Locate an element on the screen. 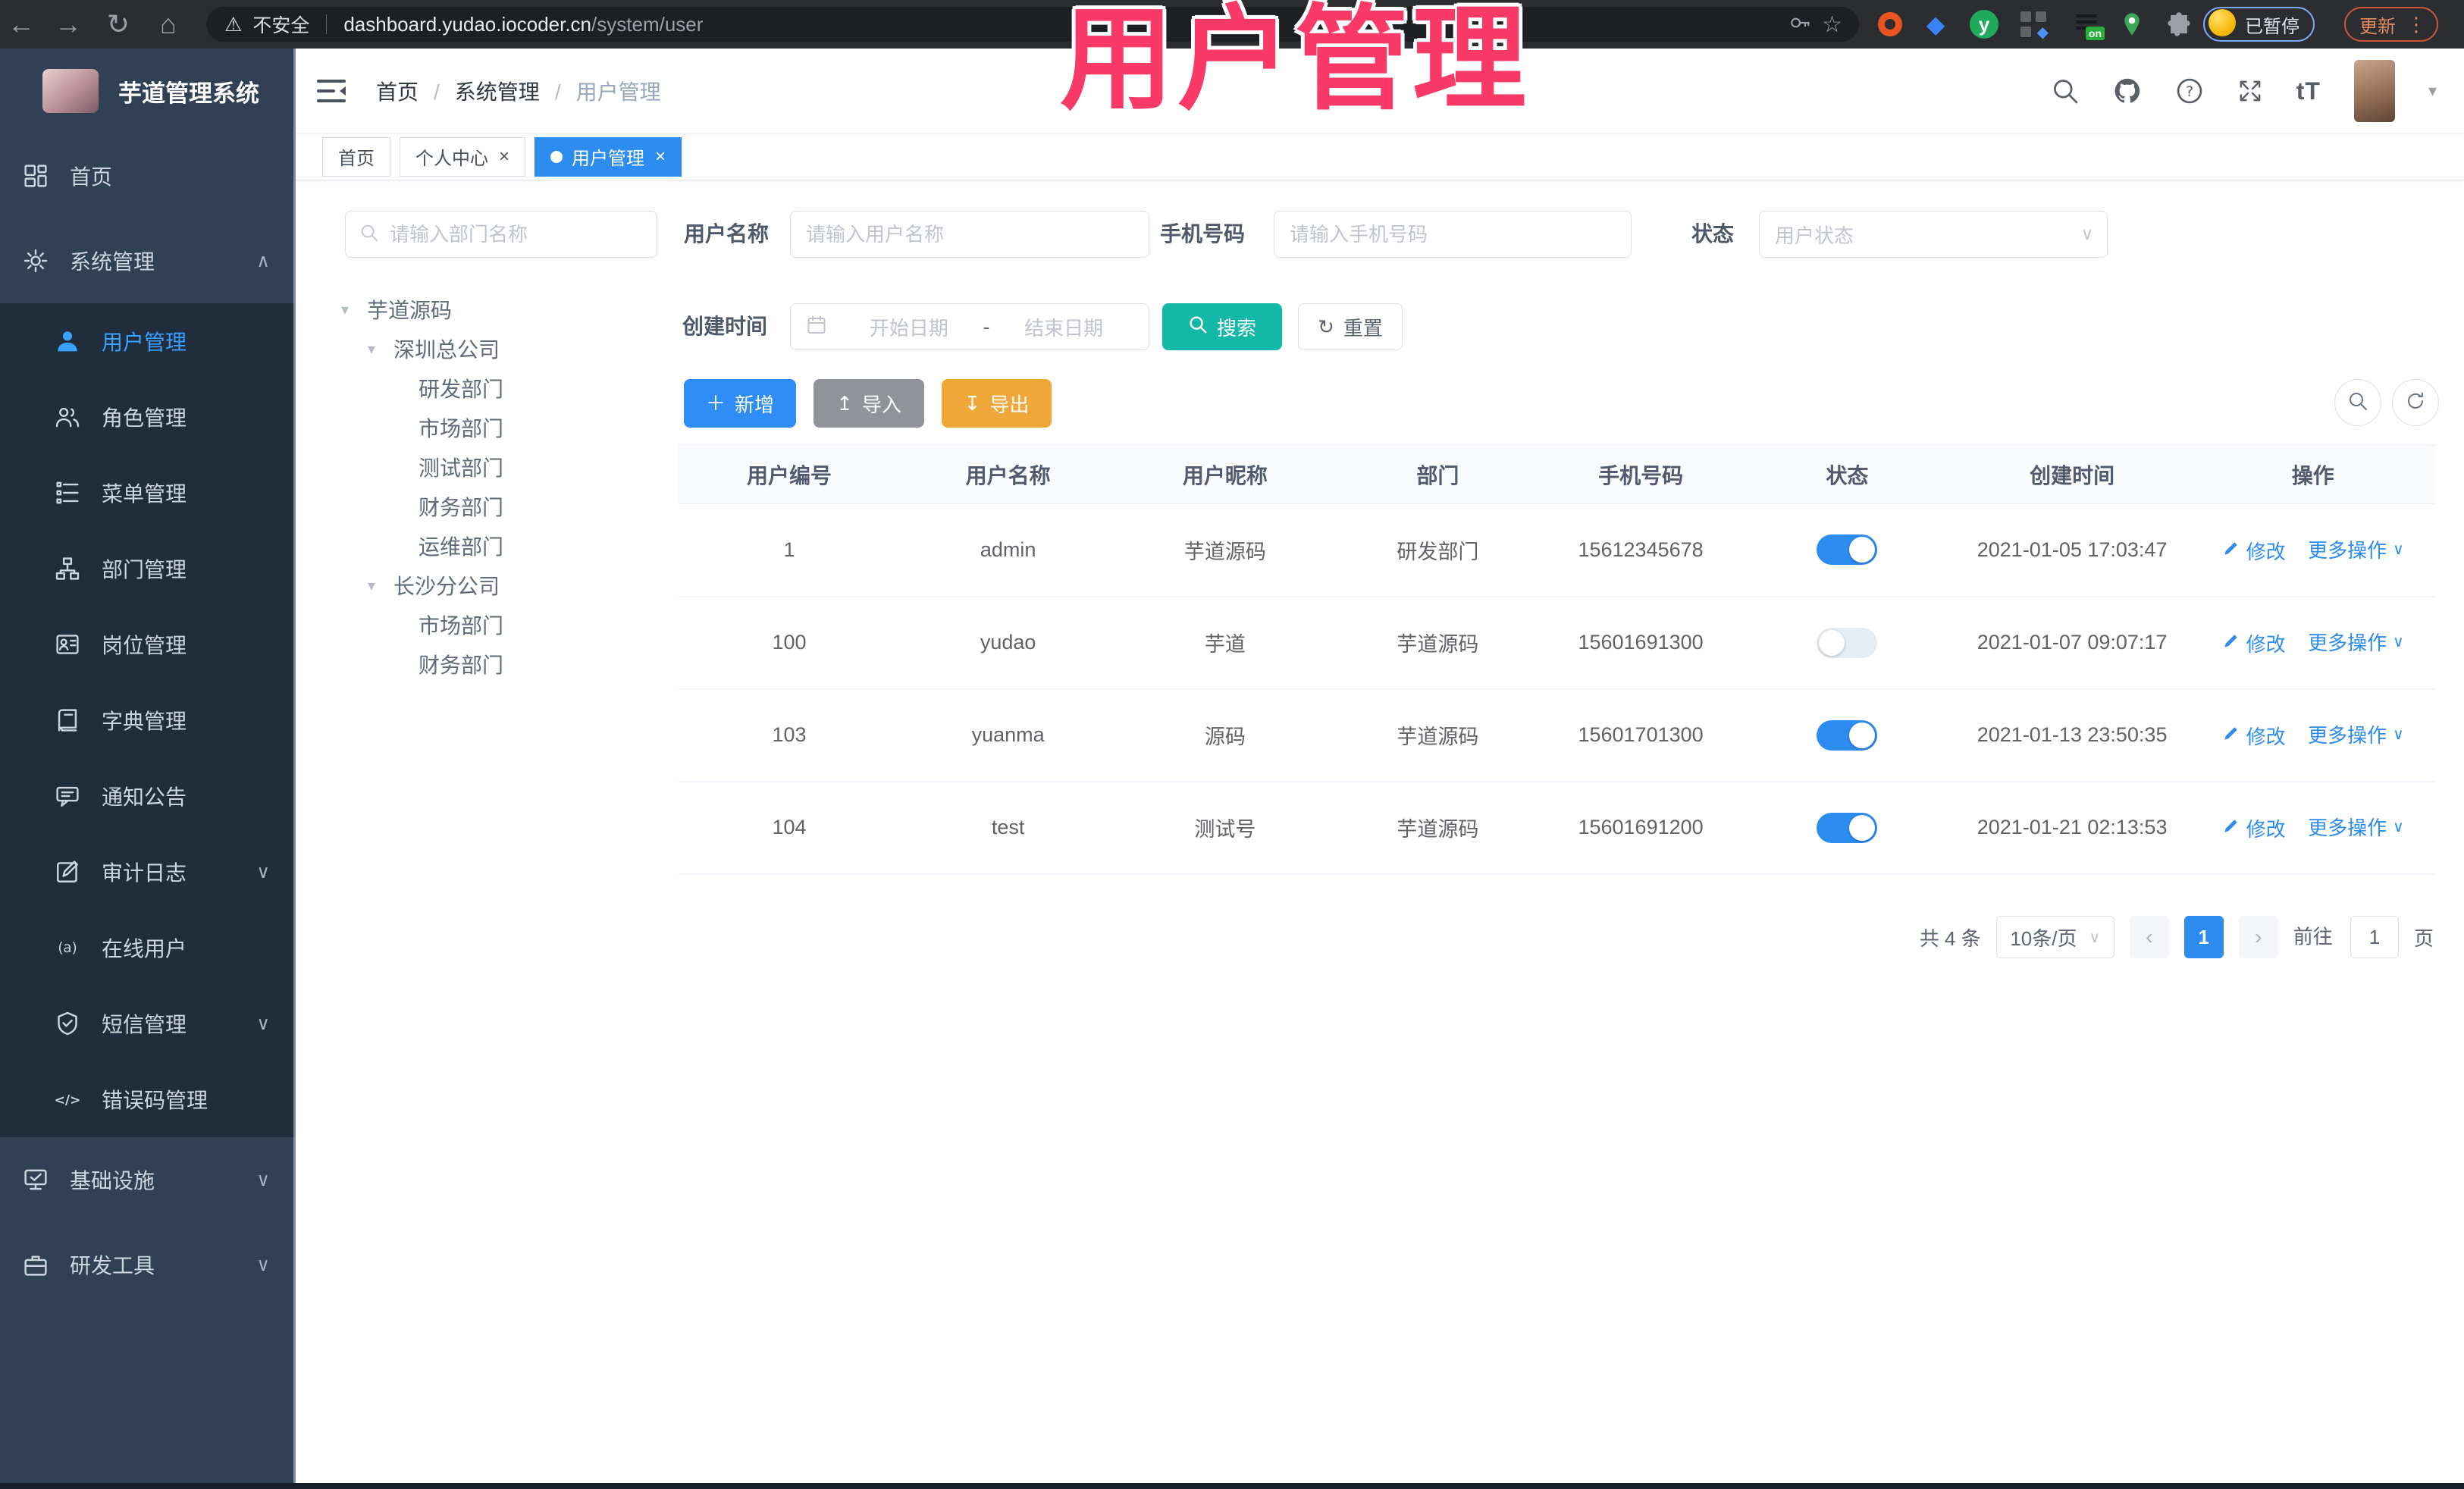 Image resolution: width=2464 pixels, height=1489 pixels. browser-menu-dots-icon: ⋮ is located at coordinates (2416, 25).